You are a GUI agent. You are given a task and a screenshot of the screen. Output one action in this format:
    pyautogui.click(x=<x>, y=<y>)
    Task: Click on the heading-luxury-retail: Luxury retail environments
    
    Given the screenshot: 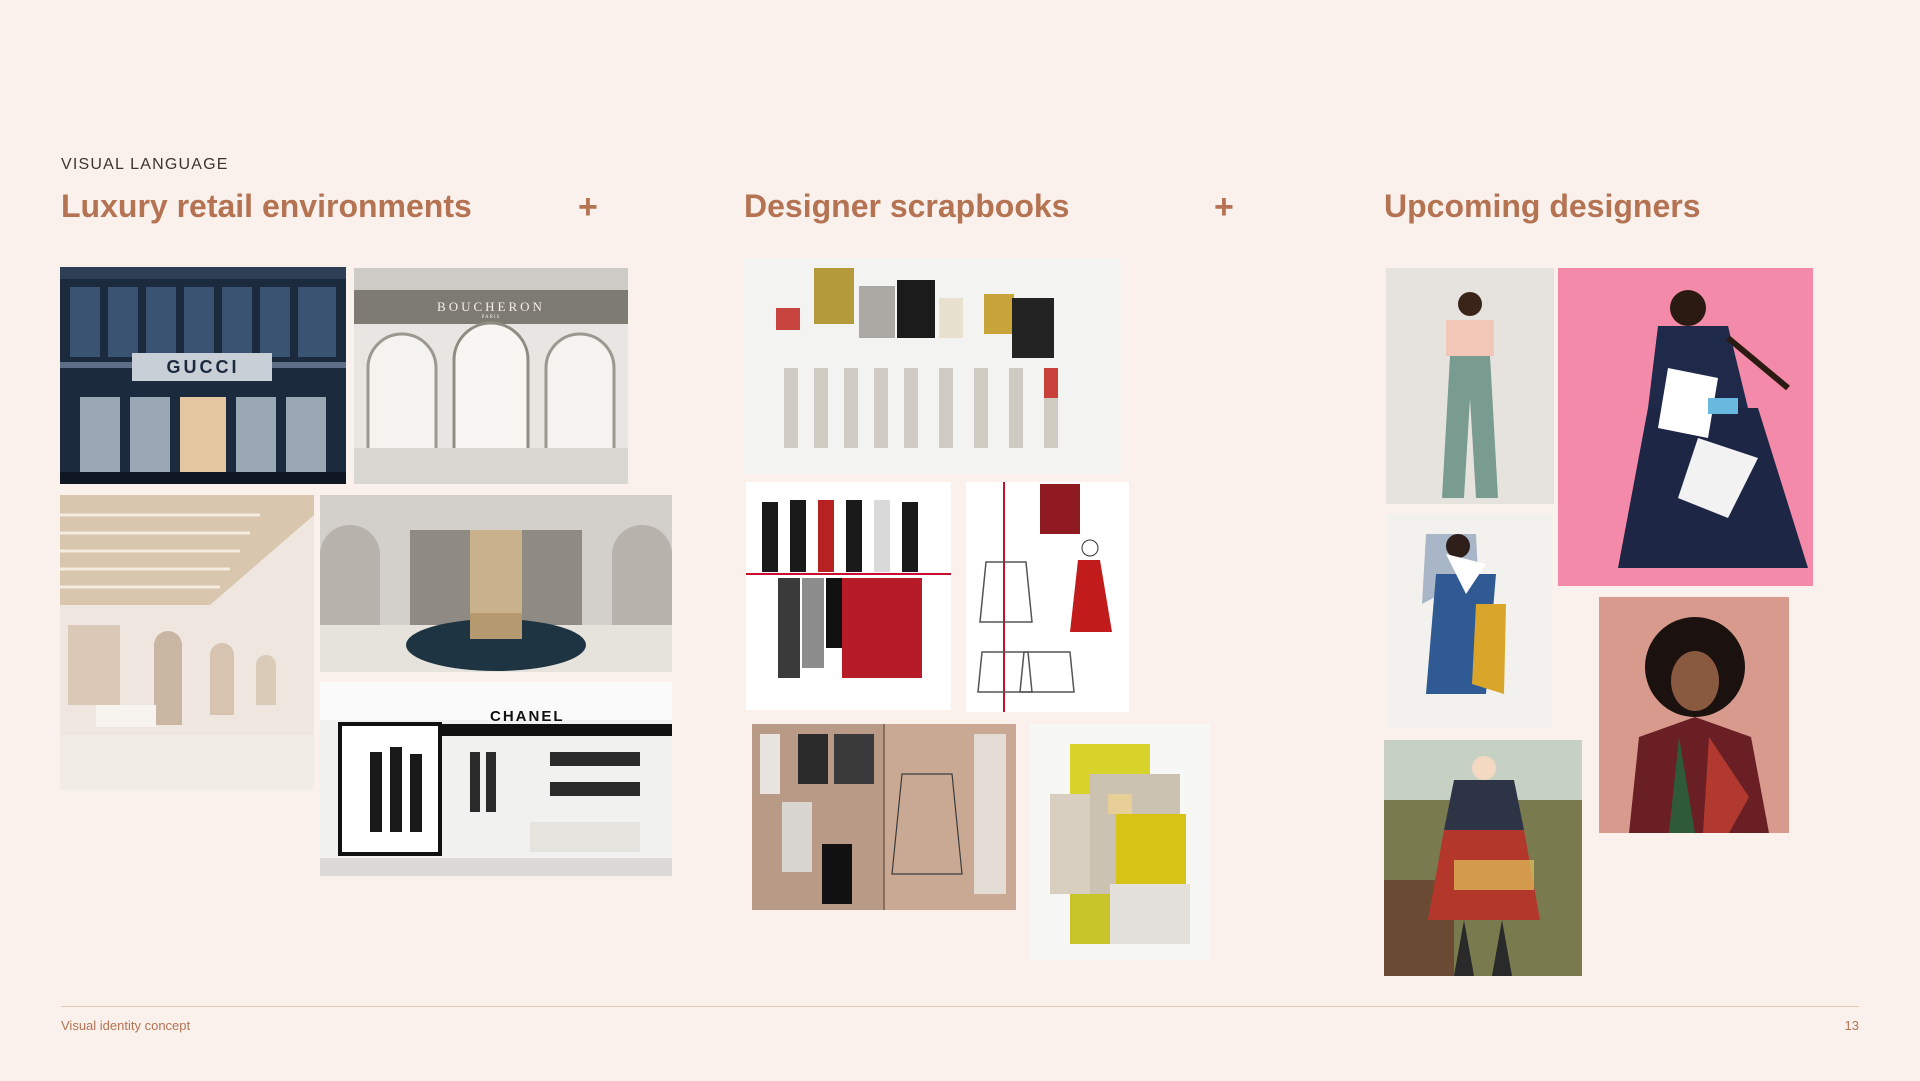 What is the action you would take?
    pyautogui.click(x=266, y=206)
    